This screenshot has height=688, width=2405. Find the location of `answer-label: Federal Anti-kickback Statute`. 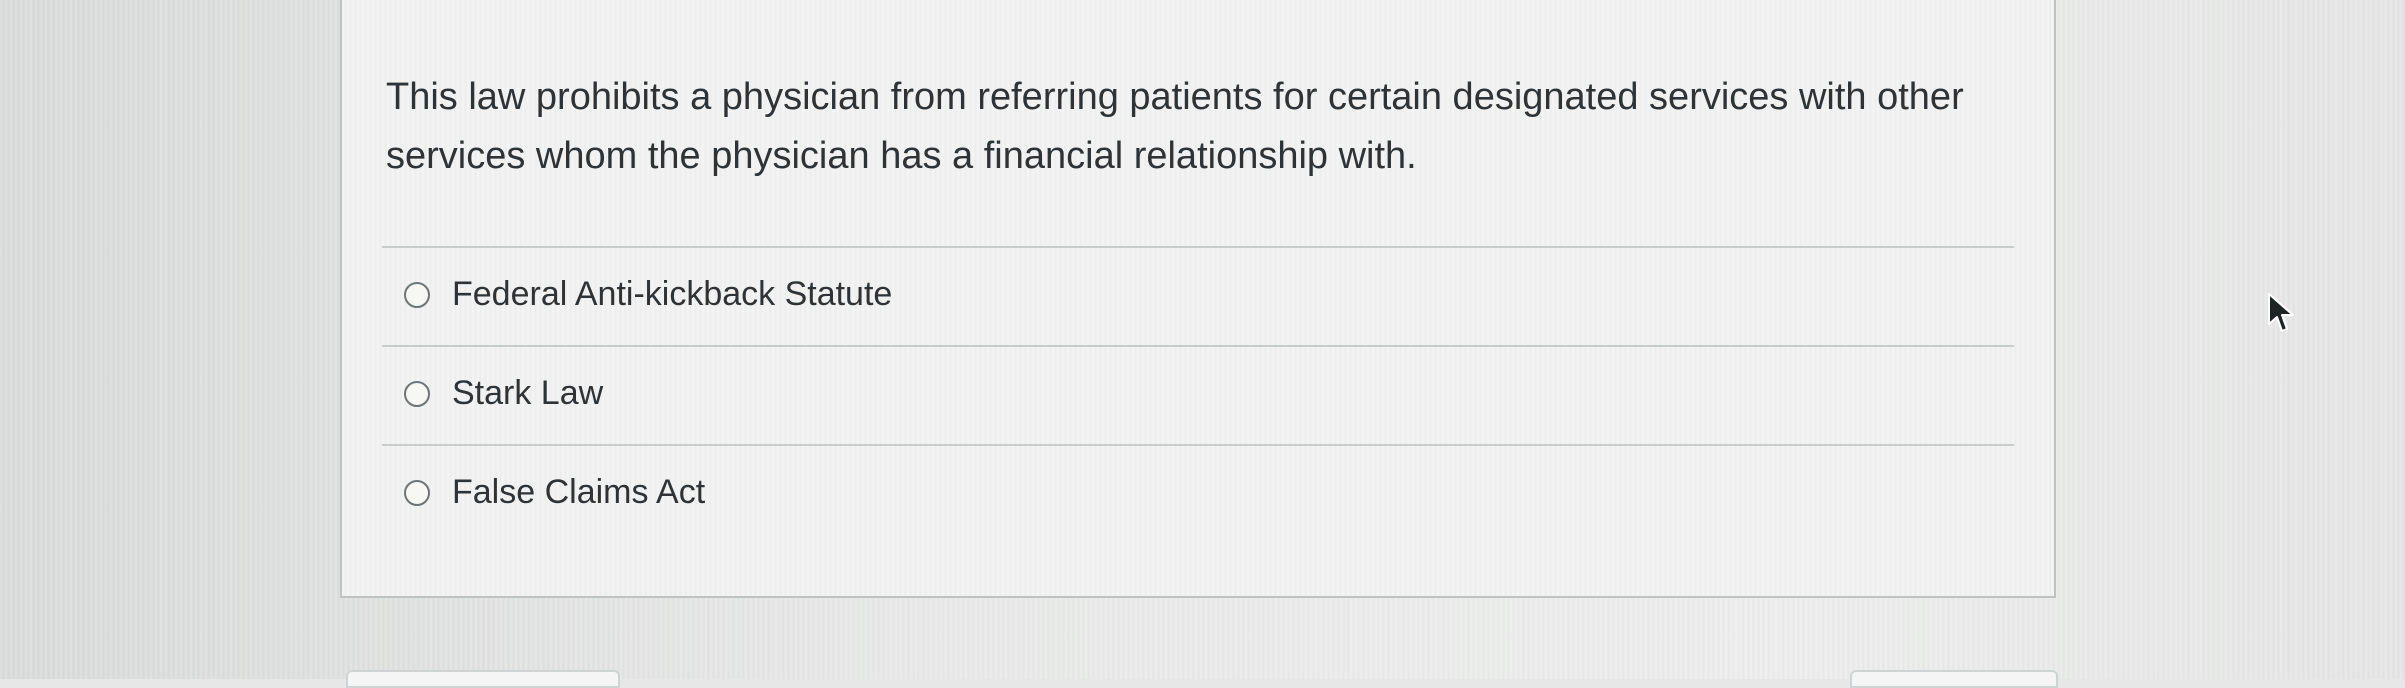

answer-label: Federal Anti-kickback Statute is located at coordinates (672, 294).